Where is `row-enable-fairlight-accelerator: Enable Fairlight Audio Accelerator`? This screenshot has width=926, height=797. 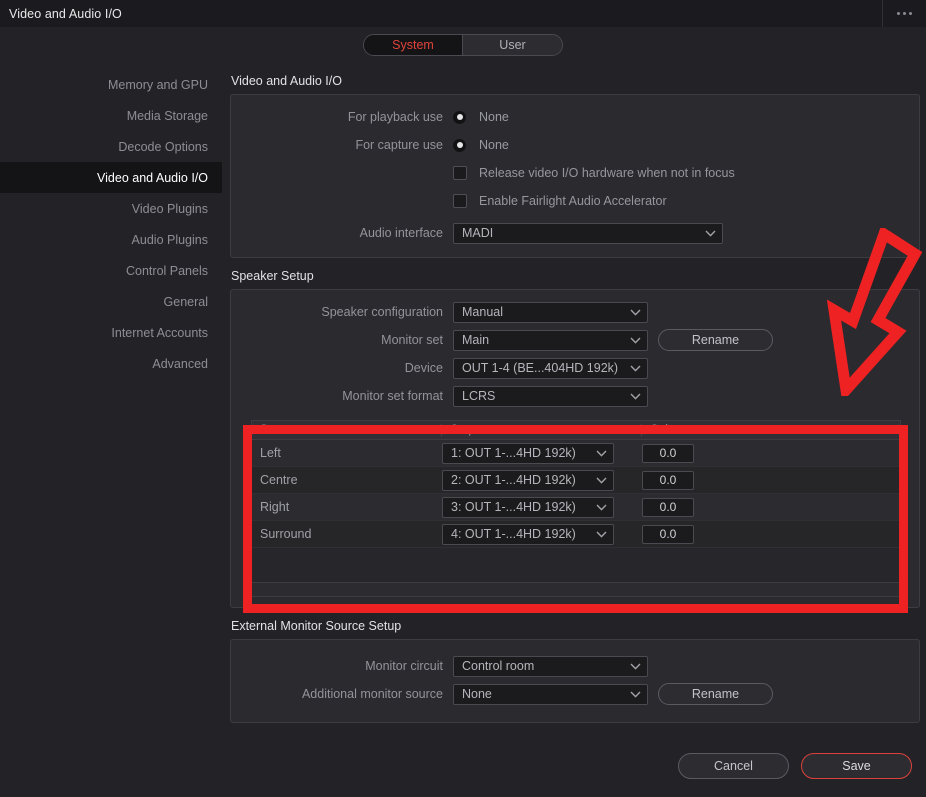 row-enable-fairlight-accelerator: Enable Fairlight Audio Accelerator is located at coordinates (575, 201).